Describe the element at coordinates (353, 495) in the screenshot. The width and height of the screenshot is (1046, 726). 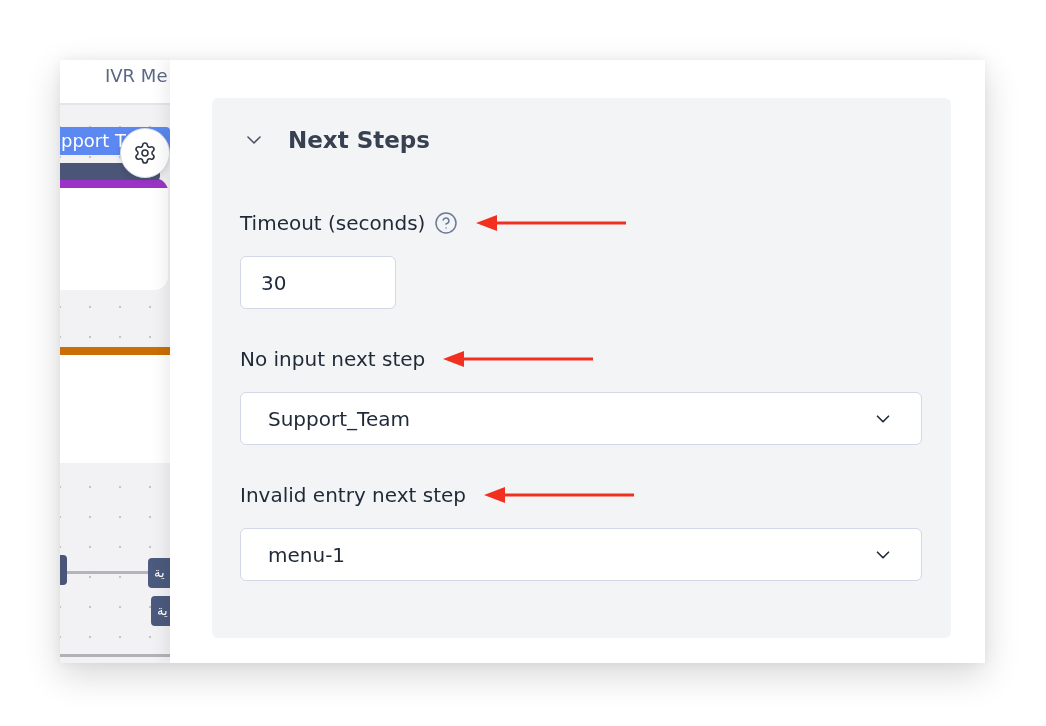
I see `field-label: Invalid entry next step` at that location.